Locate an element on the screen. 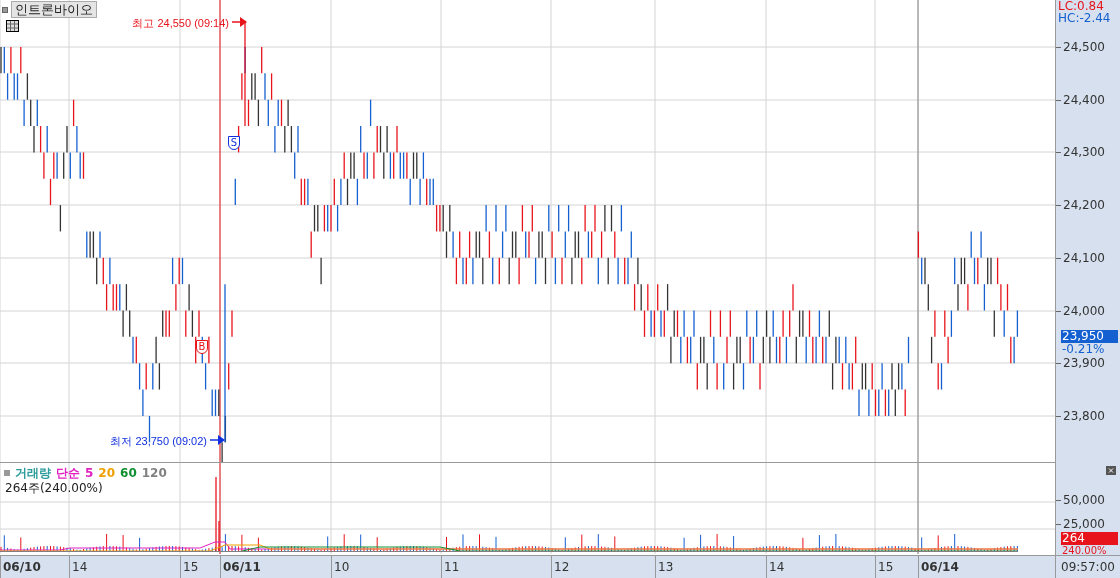  legend-label: 120 is located at coordinates (154, 473).